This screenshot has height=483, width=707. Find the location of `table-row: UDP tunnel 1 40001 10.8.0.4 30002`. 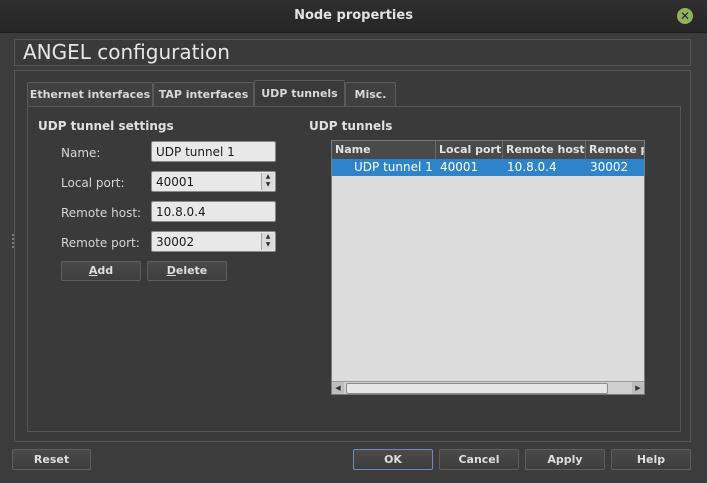

table-row: UDP tunnel 1 40001 10.8.0.4 30002 is located at coordinates (488, 167).